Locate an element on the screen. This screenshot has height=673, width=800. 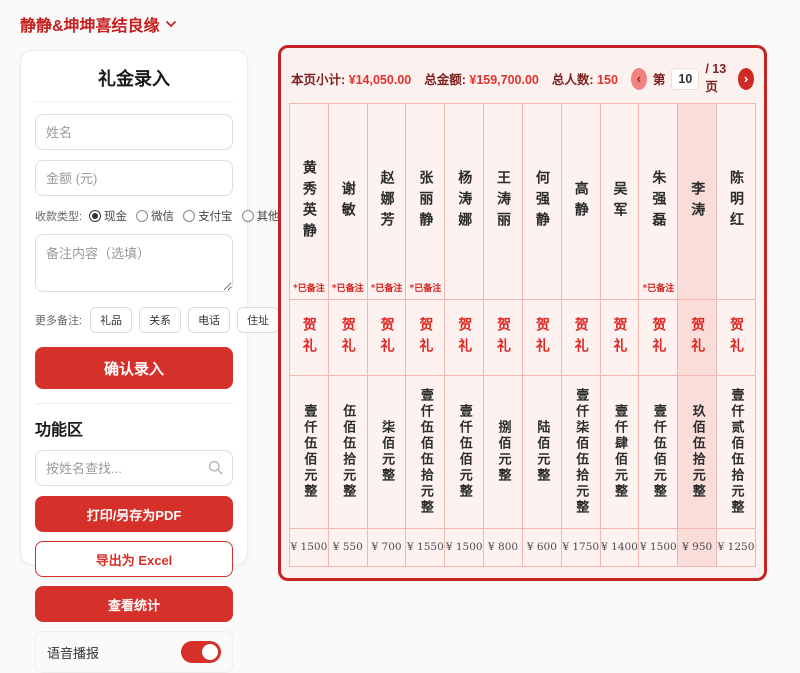
voice-toggle is located at coordinates (201, 652).